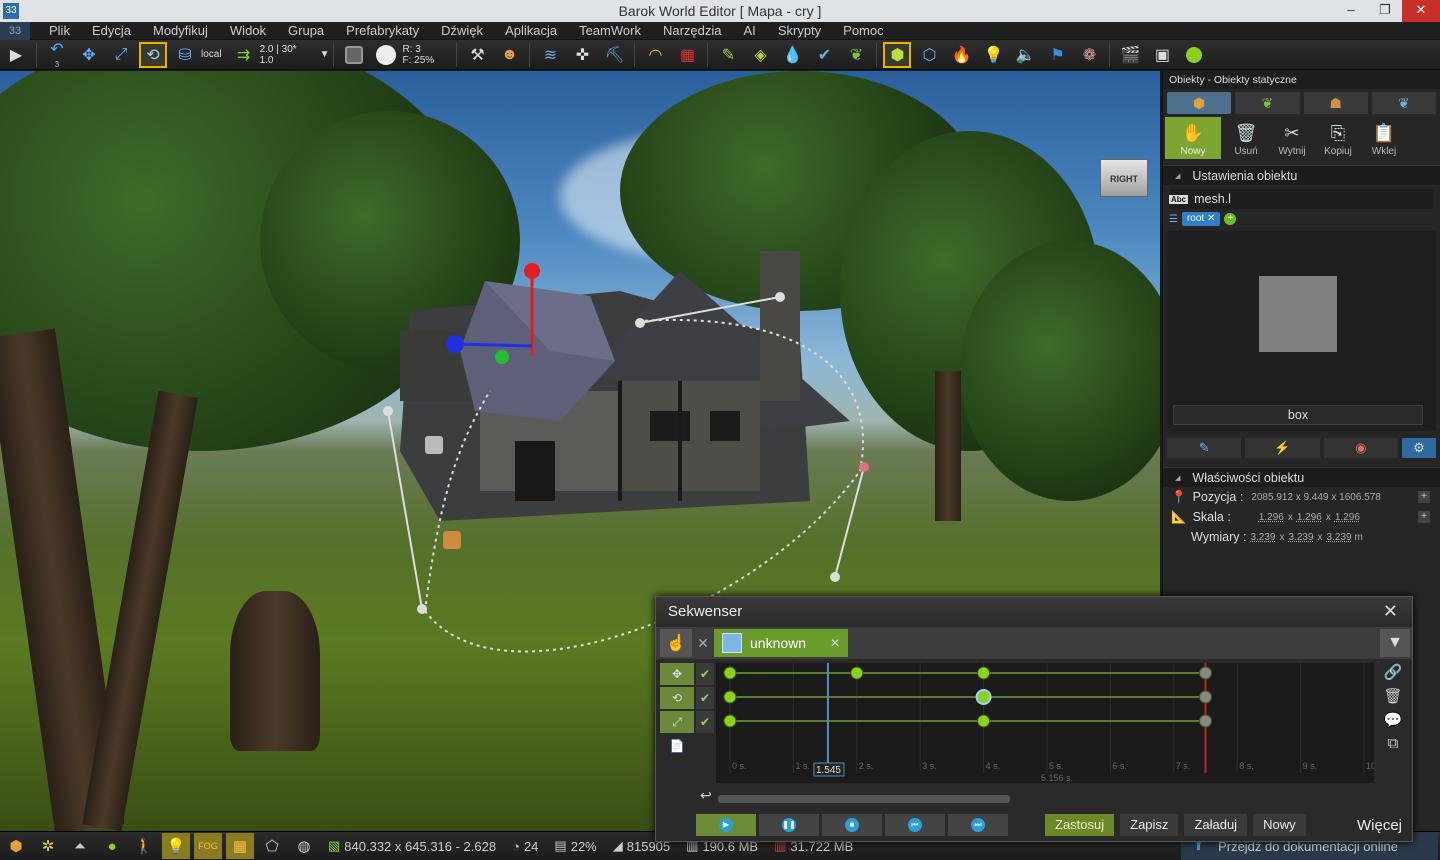  I want to click on pentagon-icon: ⬠, so click(272, 846).